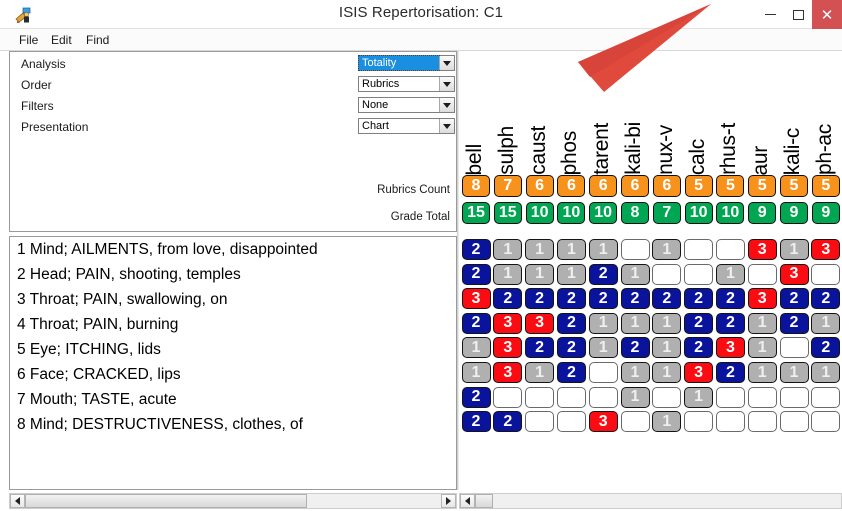 Image resolution: width=842 pixels, height=511 pixels. Describe the element at coordinates (233, 324) in the screenshot. I see `list-item: 4 Throat; PAIN, burning` at that location.